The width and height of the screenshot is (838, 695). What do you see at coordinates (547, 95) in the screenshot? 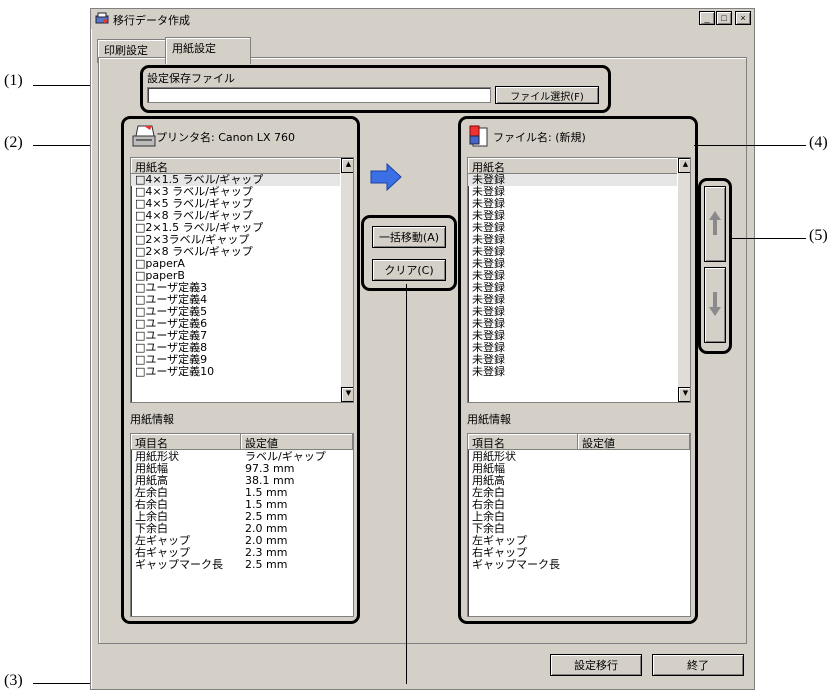
I see `select-file-button: ファイル選択(F)` at bounding box center [547, 95].